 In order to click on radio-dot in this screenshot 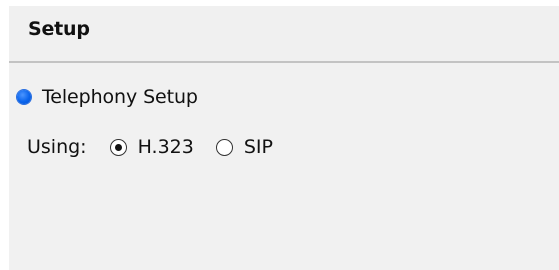, I will do `click(118, 147)`.